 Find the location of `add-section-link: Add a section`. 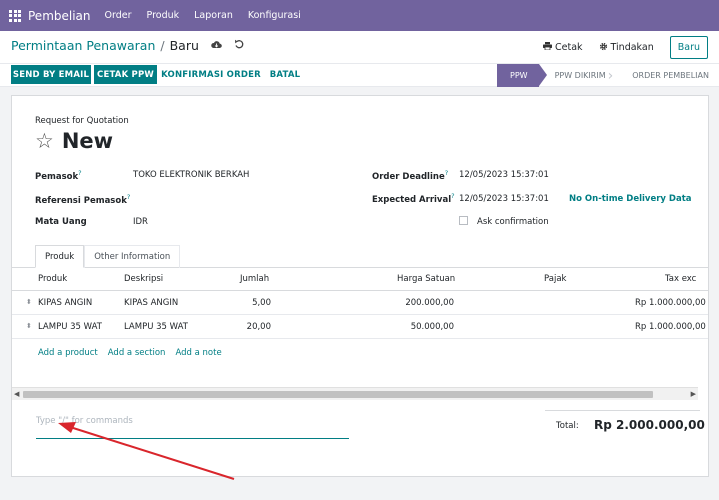

add-section-link: Add a section is located at coordinates (137, 353).